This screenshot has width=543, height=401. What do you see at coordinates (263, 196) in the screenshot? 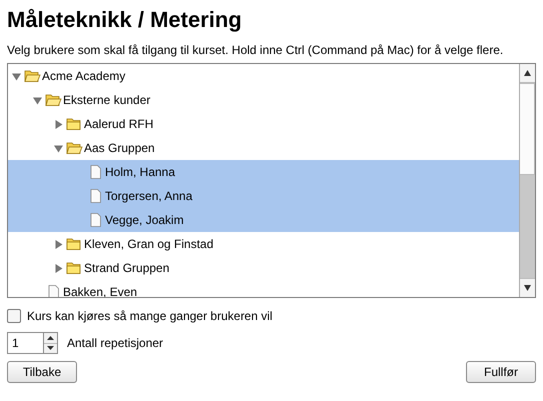
I see `tree-row: Torgersen, Anna` at bounding box center [263, 196].